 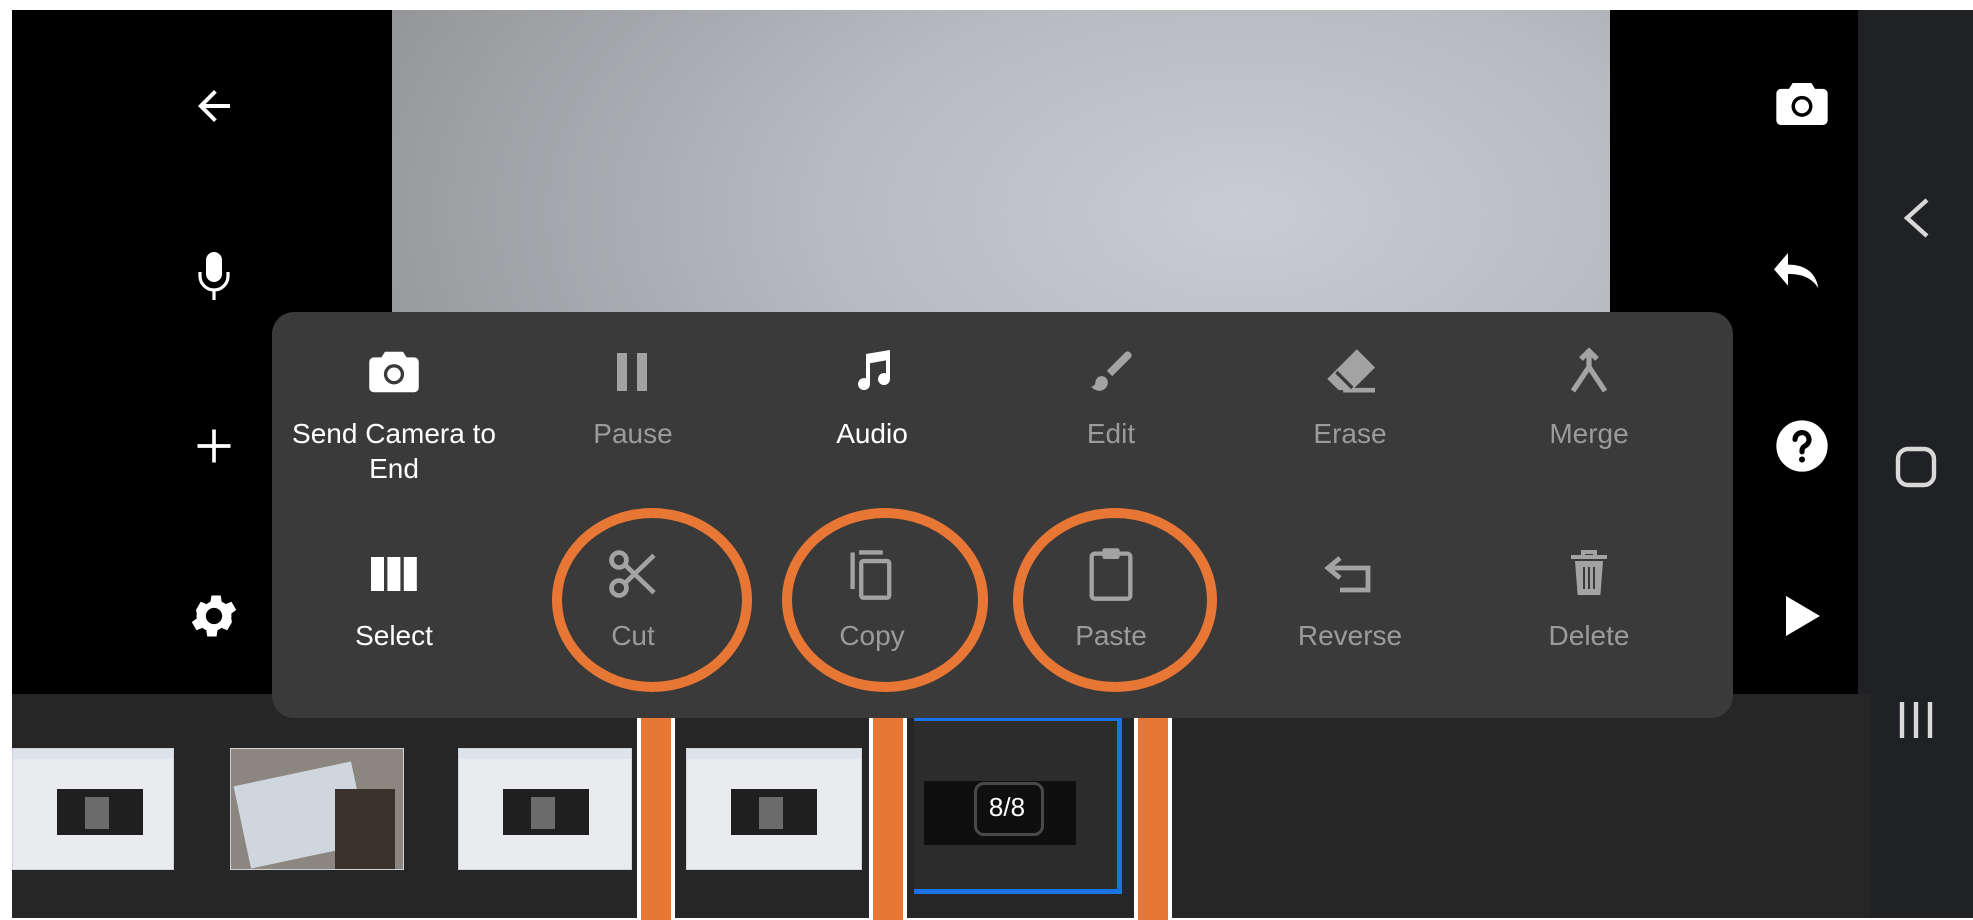 What do you see at coordinates (1350, 598) in the screenshot?
I see `reverse-item: Reverse` at bounding box center [1350, 598].